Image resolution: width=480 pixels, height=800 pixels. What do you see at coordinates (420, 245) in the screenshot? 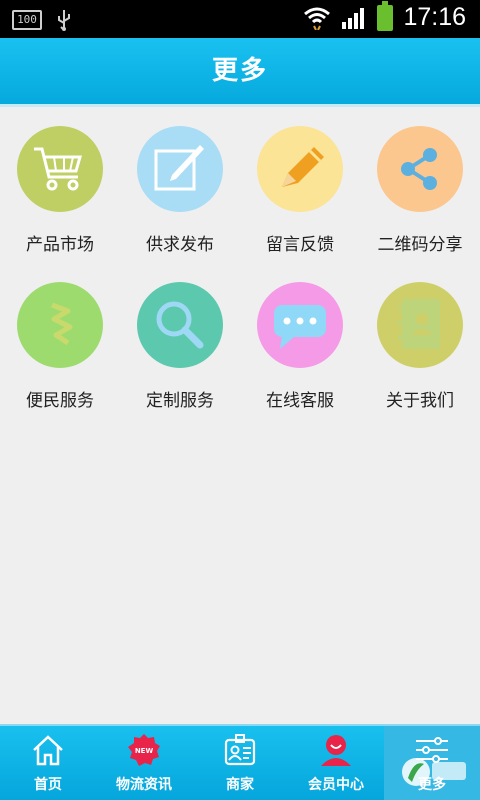
I see `grid-item-label: 二维码分享` at bounding box center [420, 245].